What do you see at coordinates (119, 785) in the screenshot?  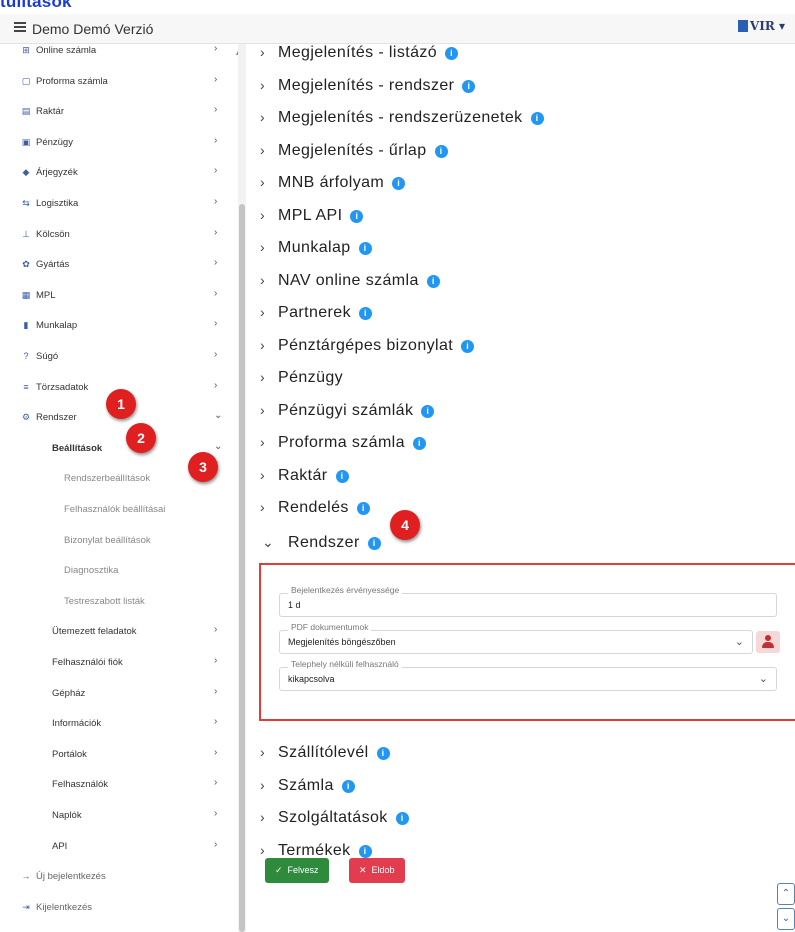 I see `sidebar-level2-5: Felhasználók ›` at bounding box center [119, 785].